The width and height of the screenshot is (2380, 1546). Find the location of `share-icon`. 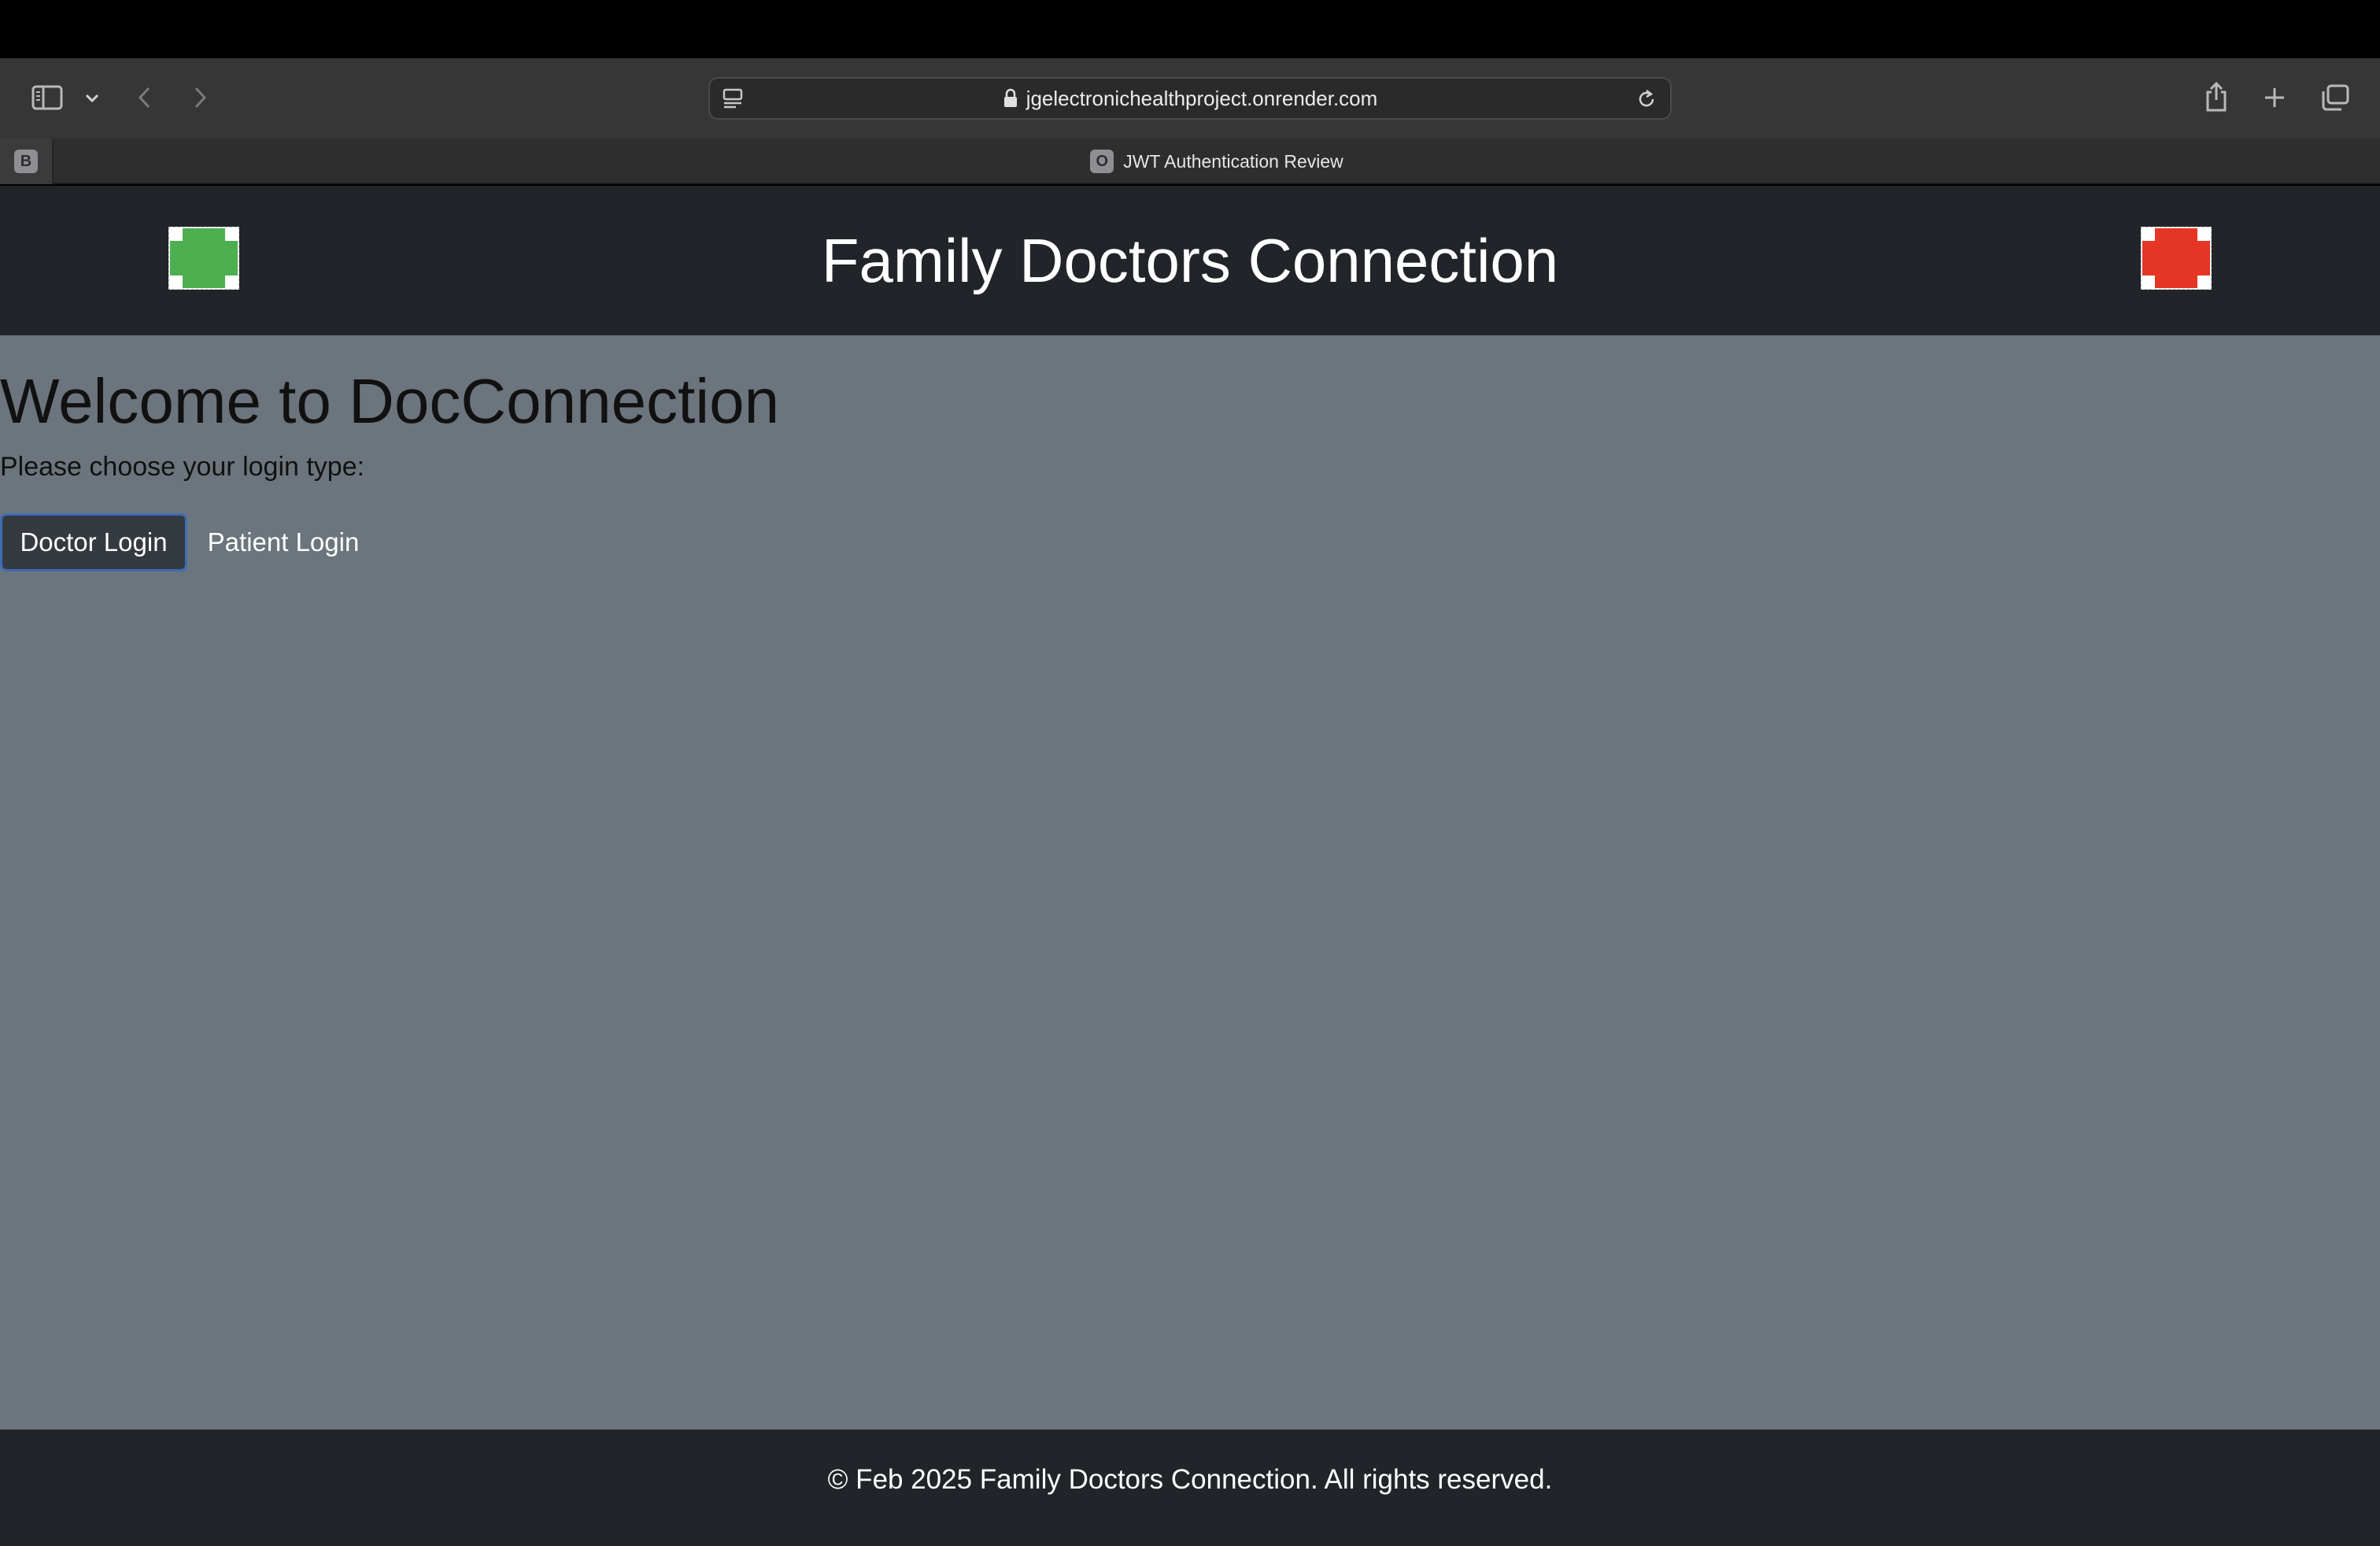

share-icon is located at coordinates (2216, 97).